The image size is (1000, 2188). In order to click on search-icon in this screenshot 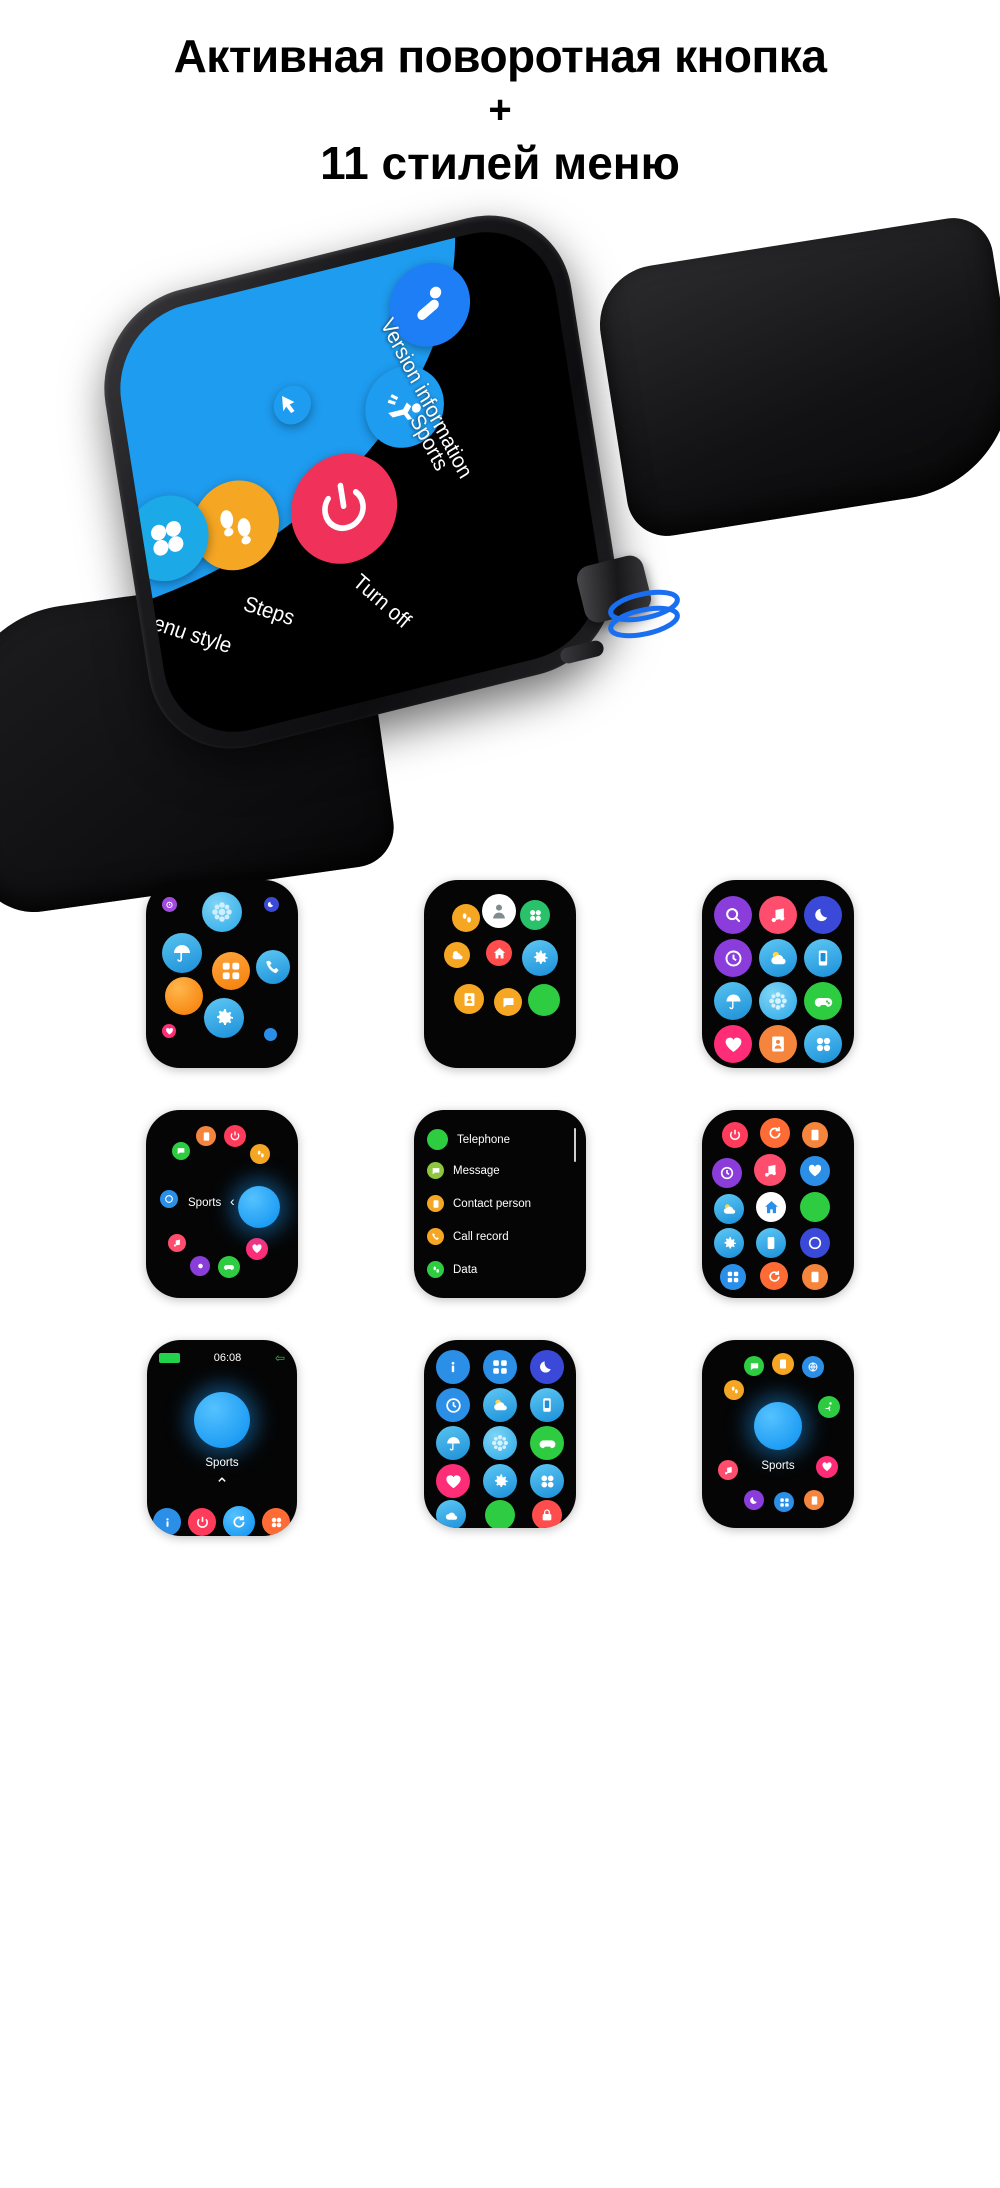, I will do `click(733, 915)`.